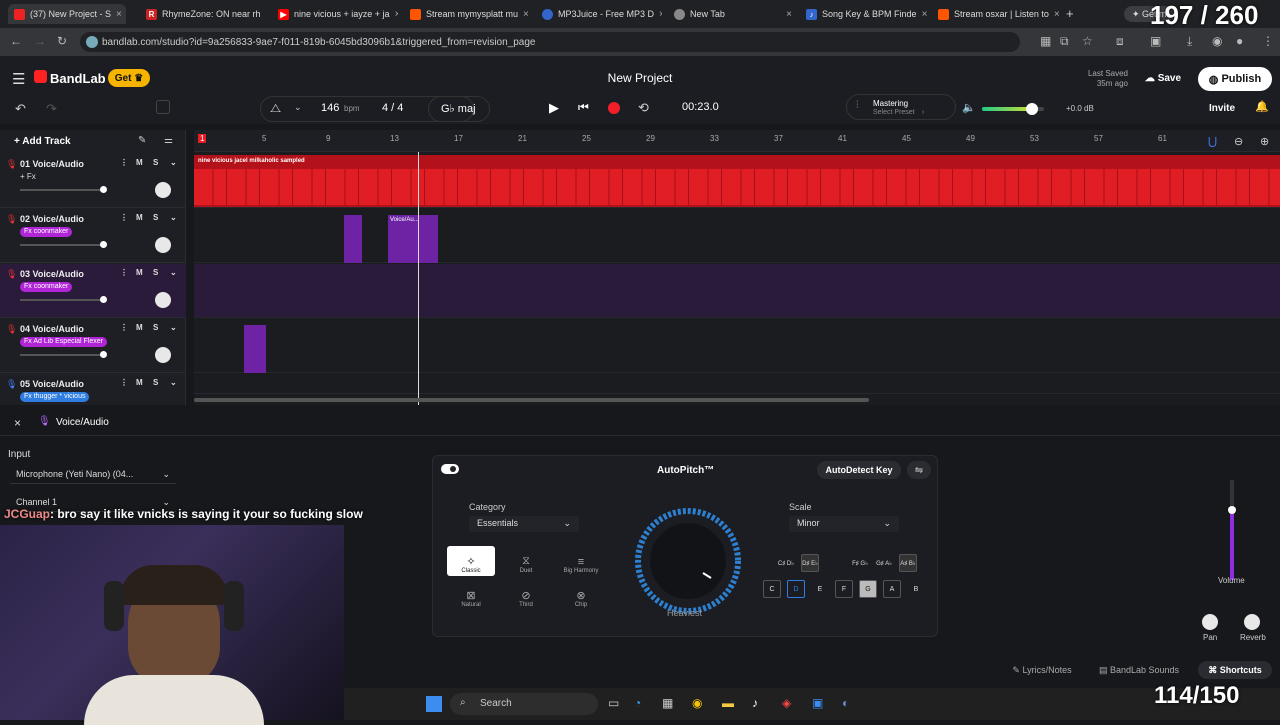 Image resolution: width=1280 pixels, height=725 pixels. Describe the element at coordinates (129, 78) in the screenshot. I see `get-membership-button: Get ♛` at that location.